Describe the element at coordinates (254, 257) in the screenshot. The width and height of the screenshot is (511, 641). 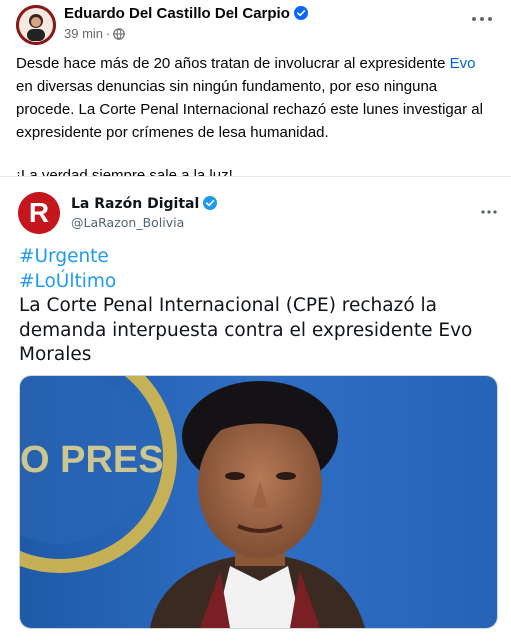
I see `hashtag-urgente: #Urgente` at that location.